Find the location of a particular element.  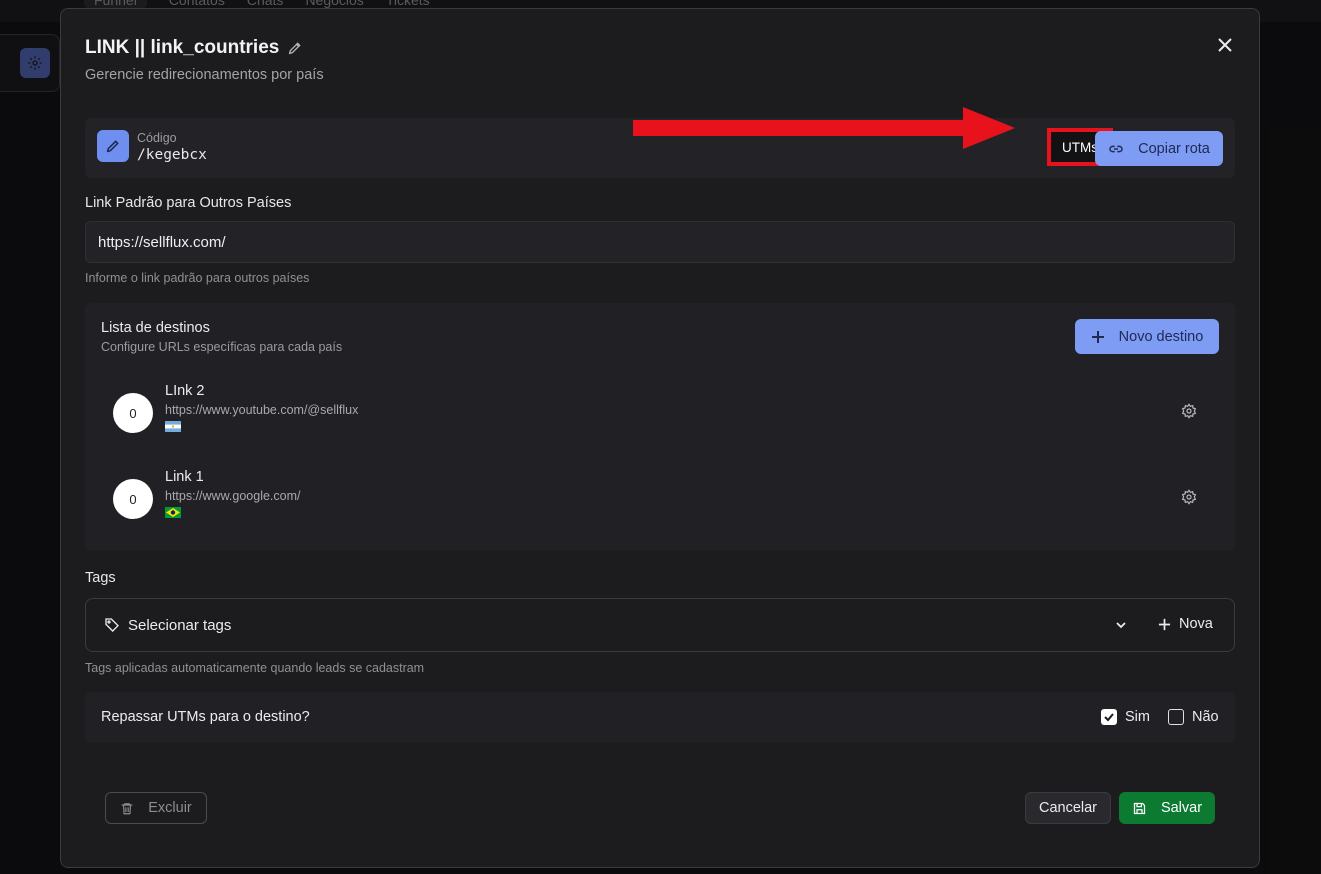

save-label: Salvar is located at coordinates (1181, 808).